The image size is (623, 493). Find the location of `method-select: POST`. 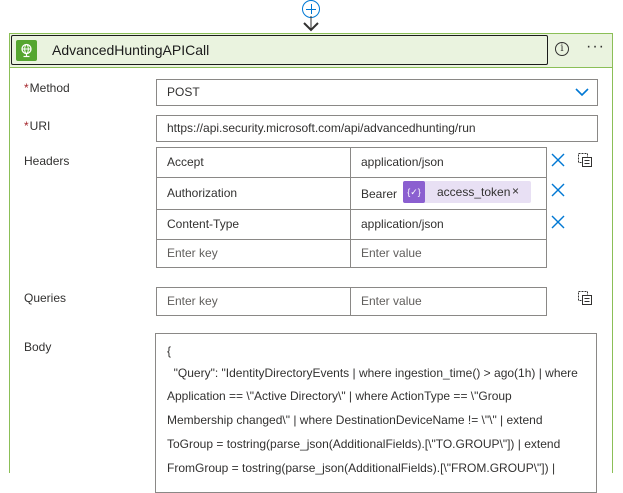

method-select: POST is located at coordinates (377, 92).